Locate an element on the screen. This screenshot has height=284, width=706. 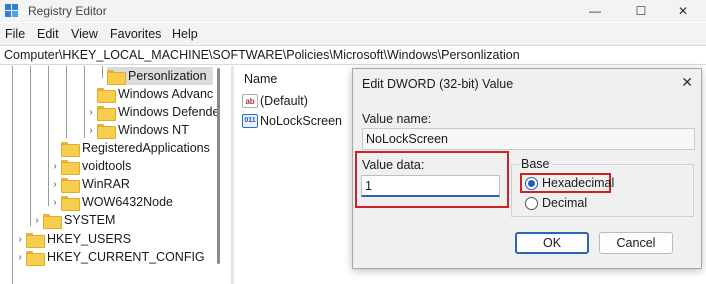
dialog-title: Edit DWORD (32-bit) Value is located at coordinates (438, 84).